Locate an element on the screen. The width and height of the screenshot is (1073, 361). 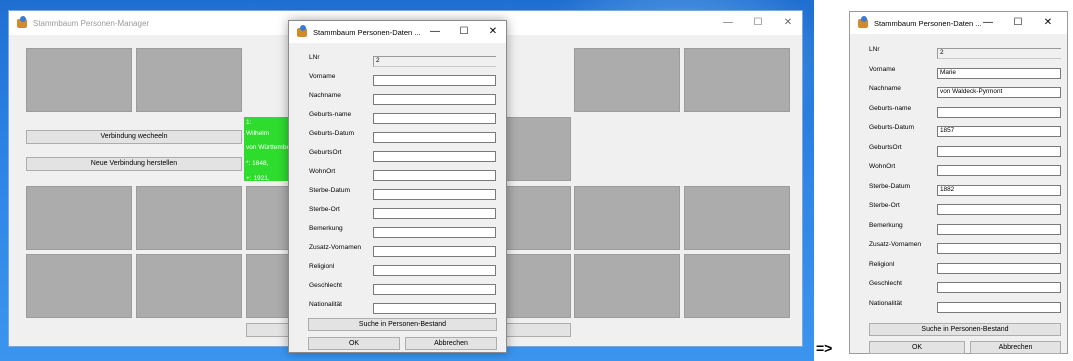
transition-arrow: => is located at coordinates (824, 348).